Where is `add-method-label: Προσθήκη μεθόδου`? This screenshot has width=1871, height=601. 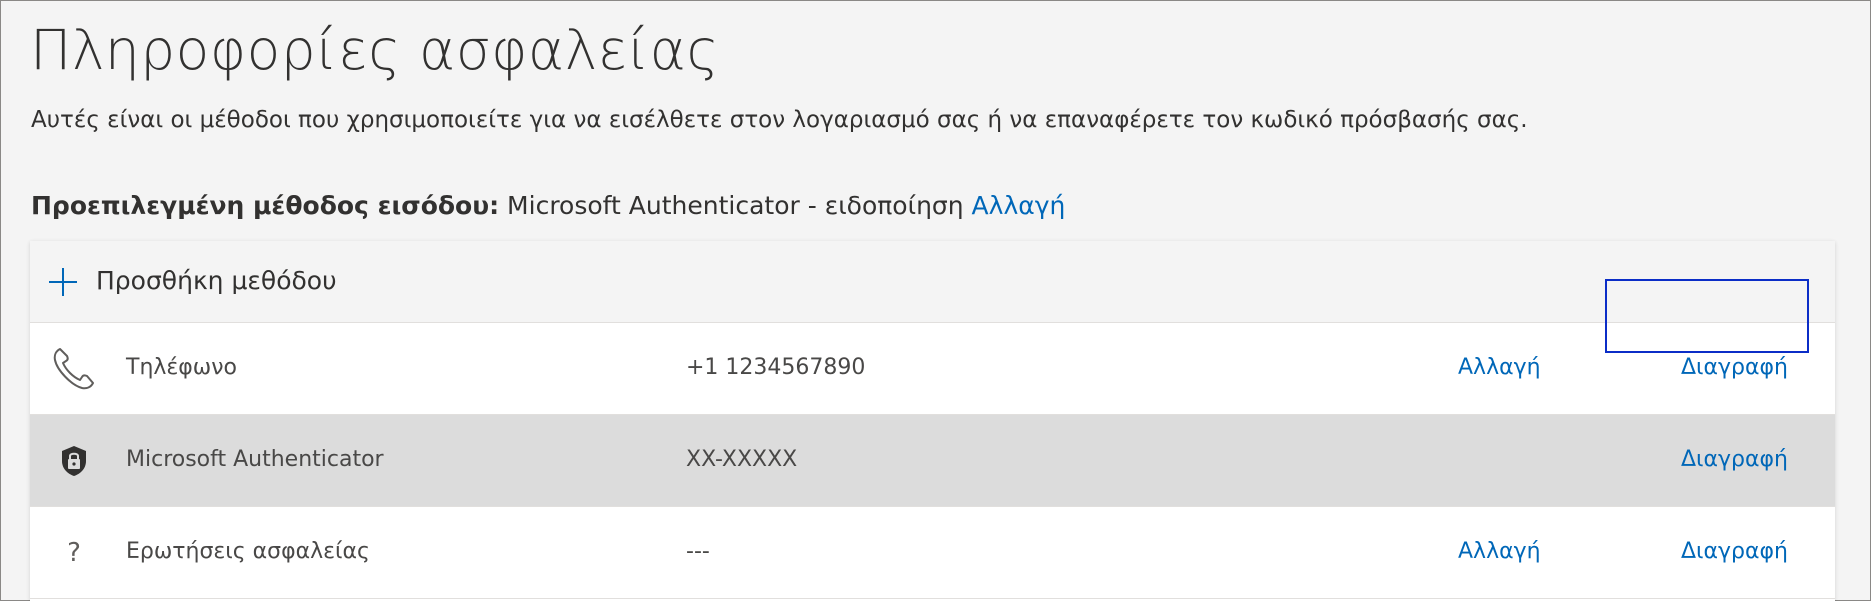 add-method-label: Προσθήκη μεθόδου is located at coordinates (216, 280).